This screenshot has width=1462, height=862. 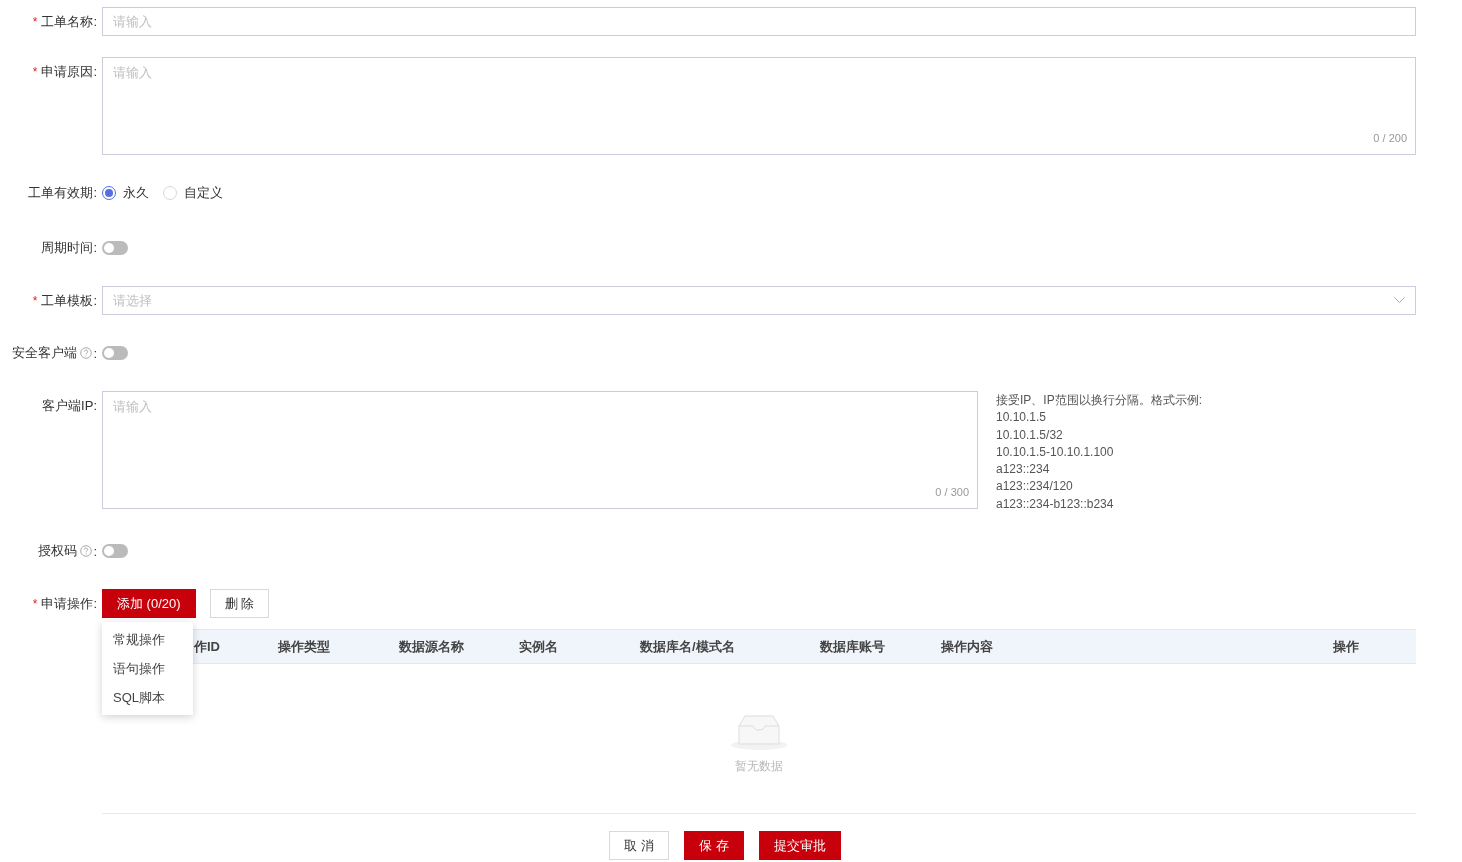 What do you see at coordinates (45, 353) in the screenshot?
I see `field-label: 安全客户端` at bounding box center [45, 353].